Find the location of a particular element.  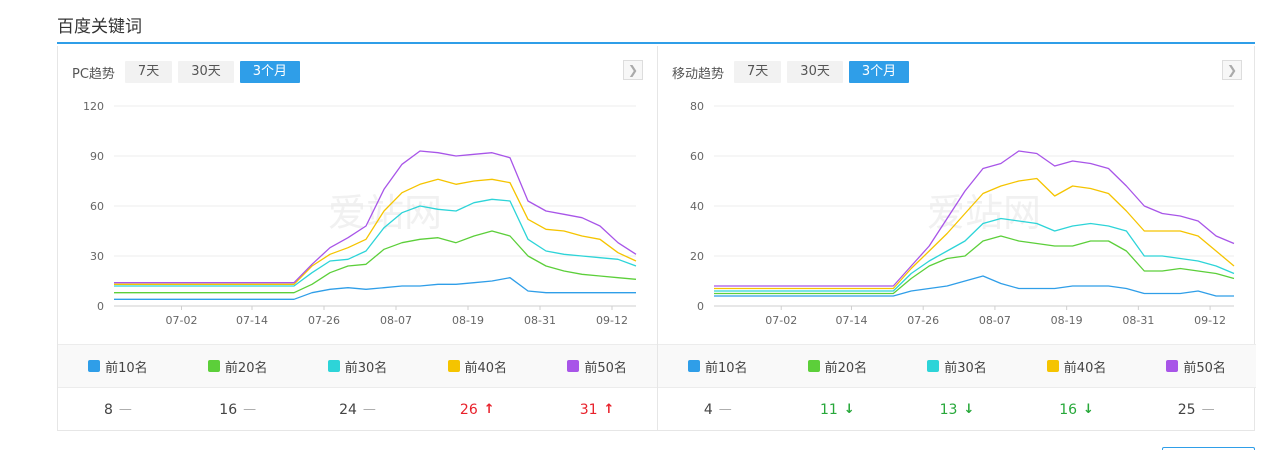

current-value: 16 ↓ is located at coordinates (1077, 409).